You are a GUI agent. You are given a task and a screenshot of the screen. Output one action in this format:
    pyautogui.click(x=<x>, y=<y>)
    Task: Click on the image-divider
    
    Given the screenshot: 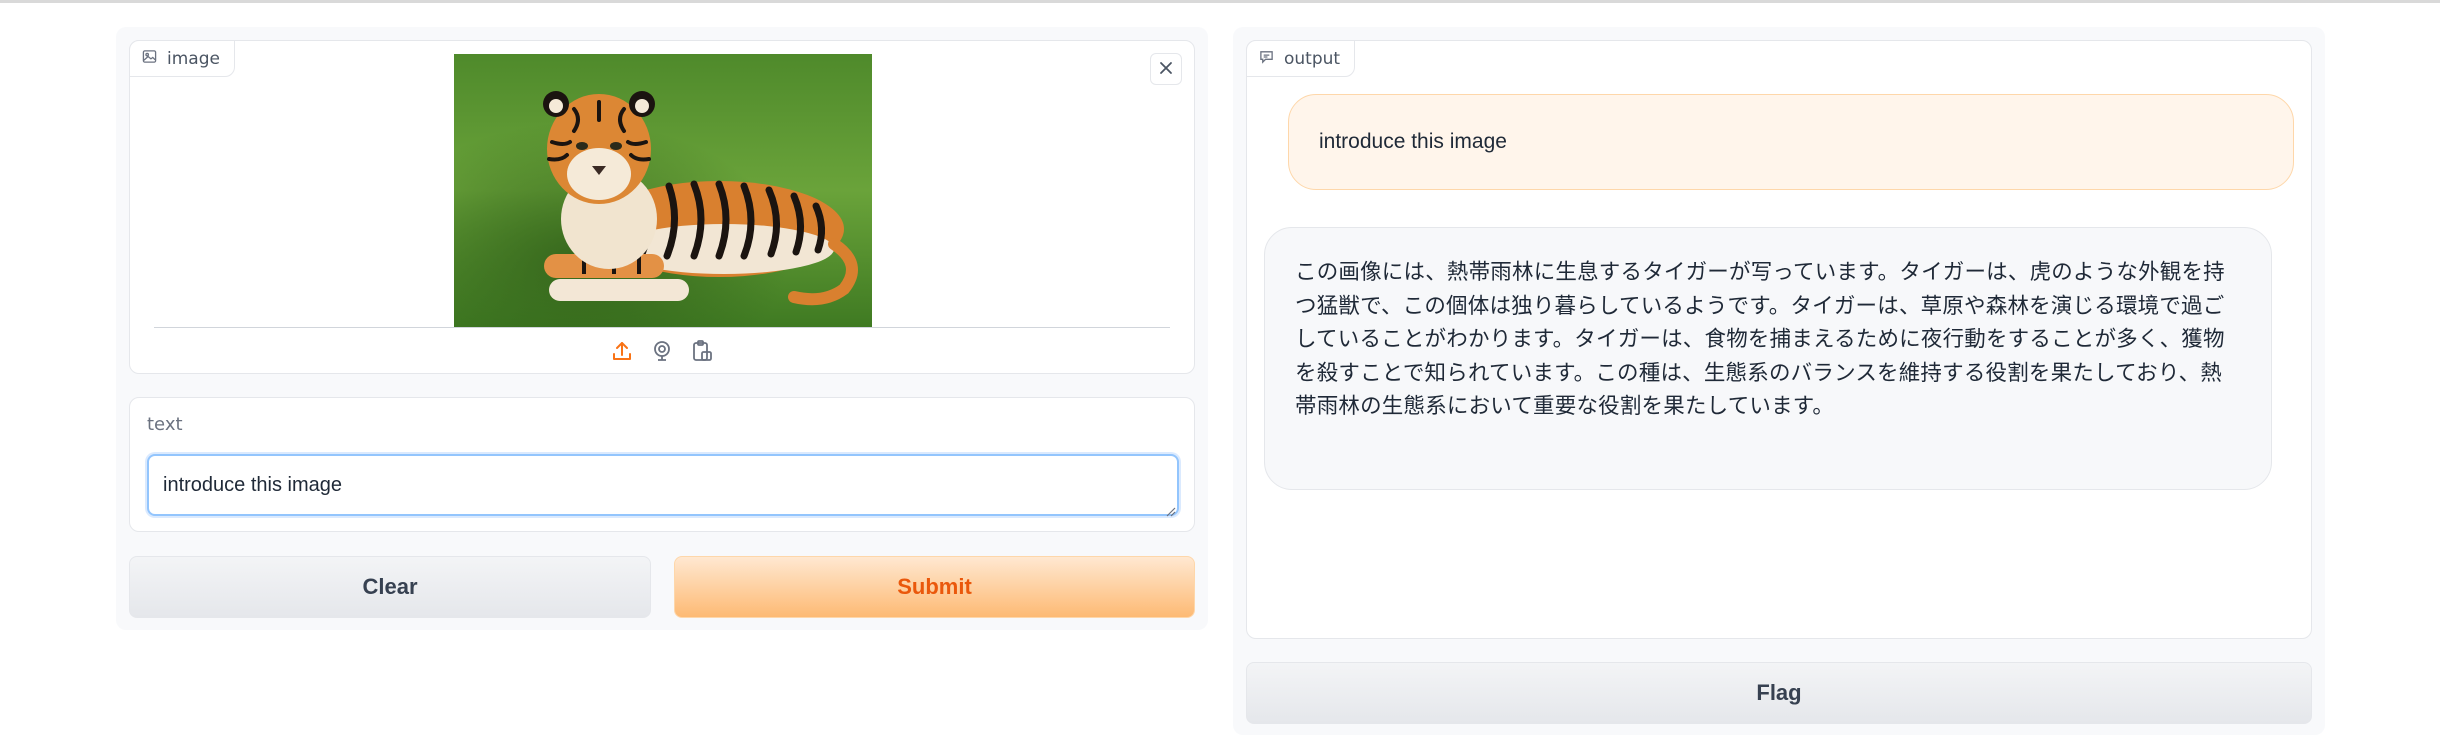 What is the action you would take?
    pyautogui.click(x=662, y=327)
    